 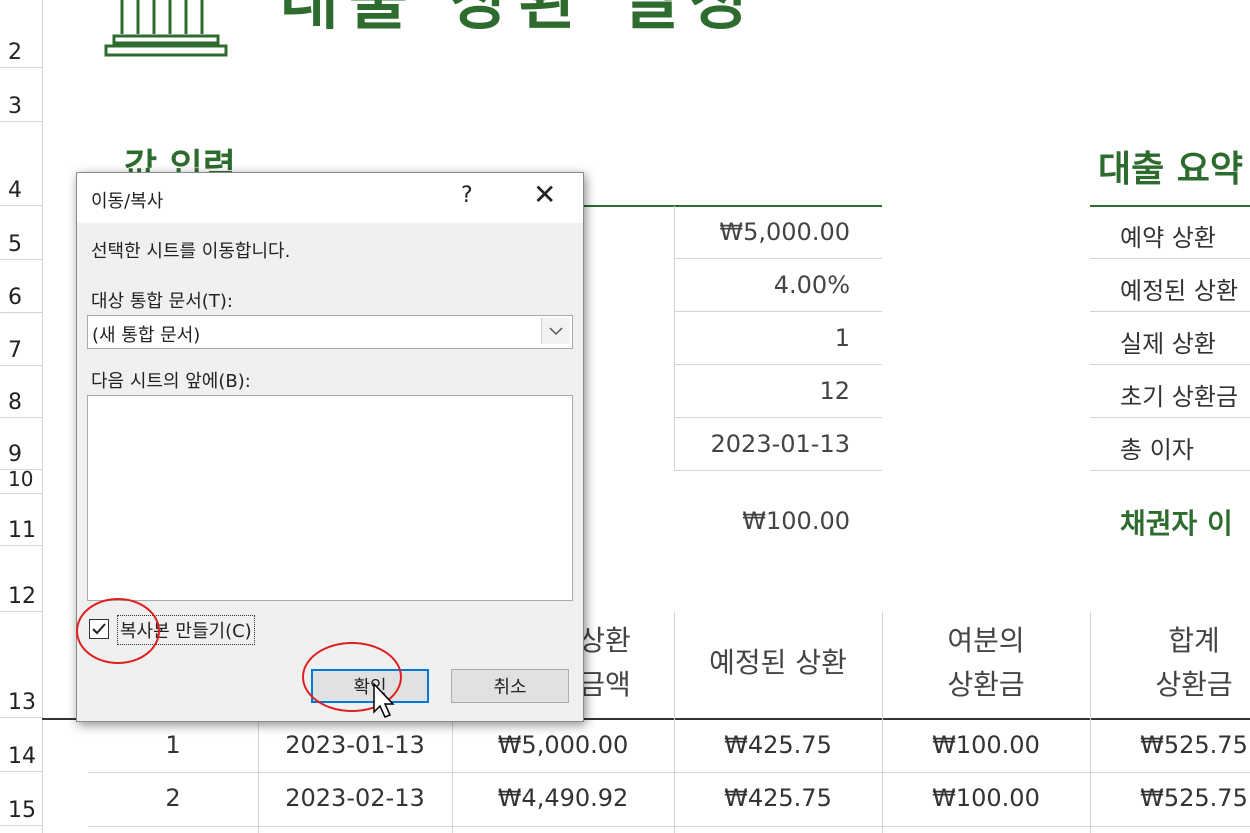 What do you see at coordinates (1194, 684) in the screenshot?
I see `header-total-line2: 상환금` at bounding box center [1194, 684].